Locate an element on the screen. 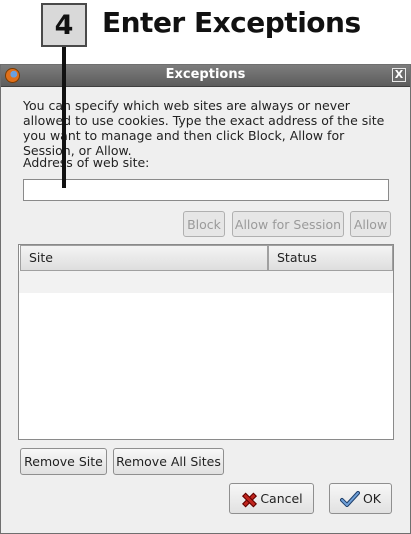 Image resolution: width=411 pixels, height=534 pixels. column-header-site: Site is located at coordinates (144, 258).